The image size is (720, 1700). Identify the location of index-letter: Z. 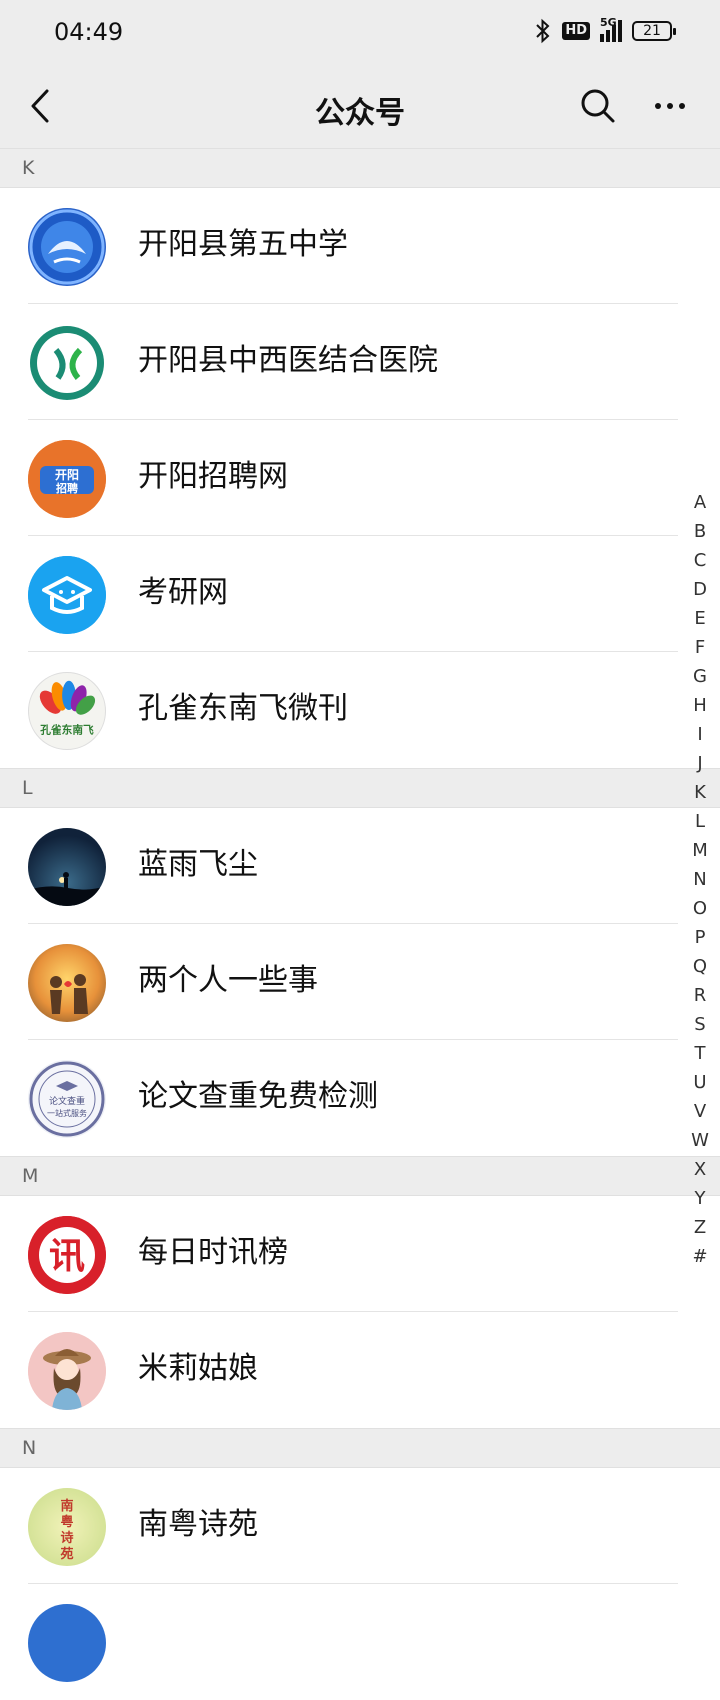
(700, 1227).